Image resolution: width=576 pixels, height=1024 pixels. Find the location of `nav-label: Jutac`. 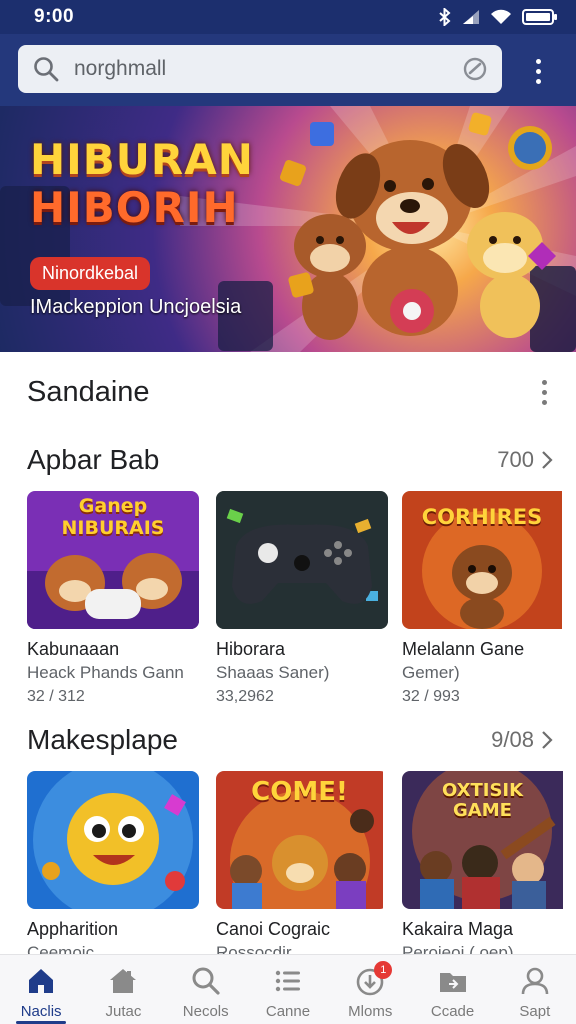

nav-label: Jutac is located at coordinates (123, 1011).